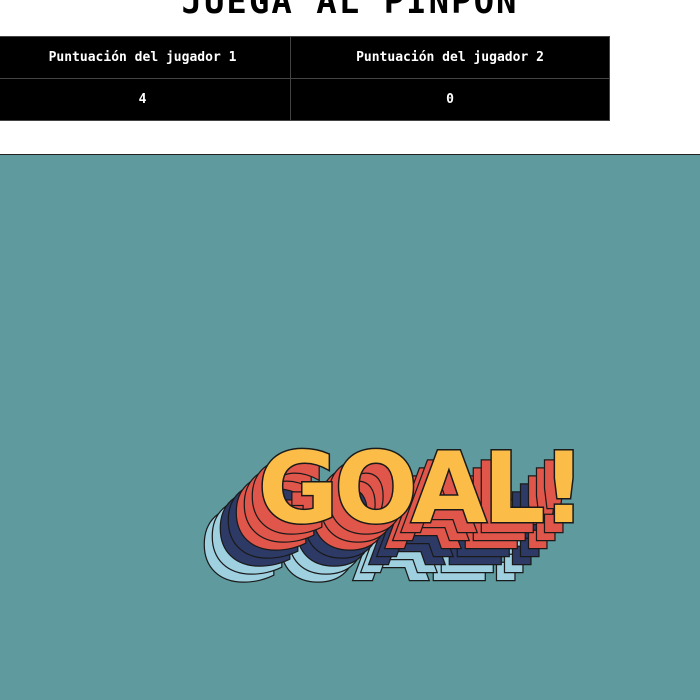 This screenshot has width=700, height=700. I want to click on player1-score: 4, so click(145, 99).